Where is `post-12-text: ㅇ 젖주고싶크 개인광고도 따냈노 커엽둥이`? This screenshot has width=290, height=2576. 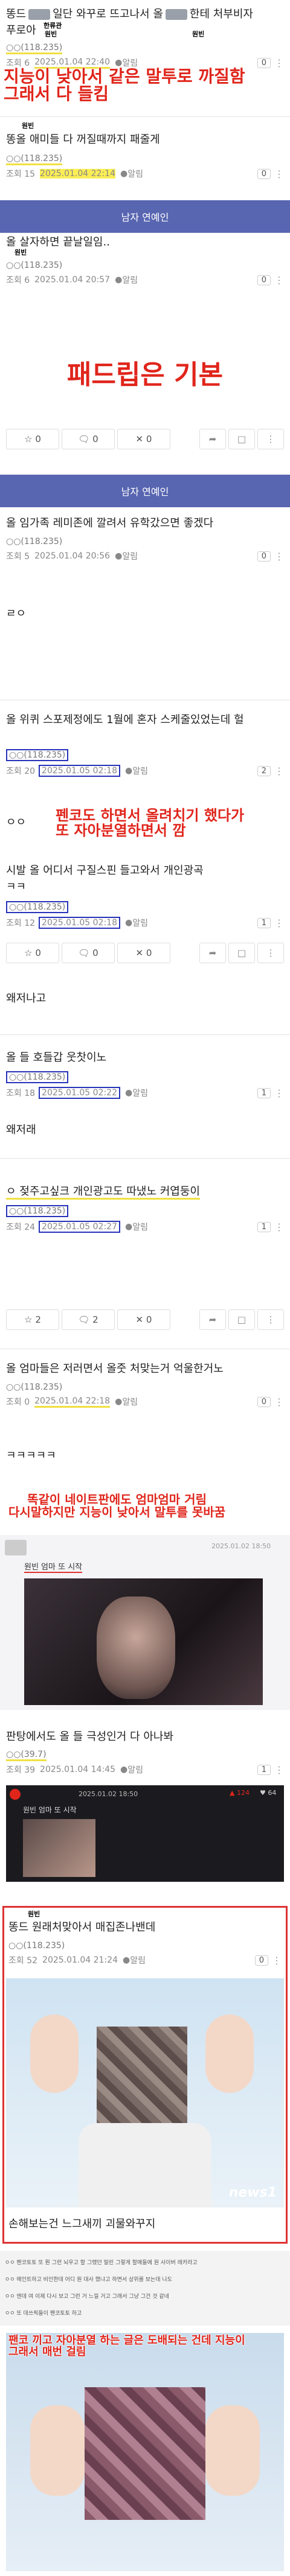
post-12-text: ㅇ 젖주고싶크 개인광고도 따냈노 커엽둥이 is located at coordinates (142, 1191).